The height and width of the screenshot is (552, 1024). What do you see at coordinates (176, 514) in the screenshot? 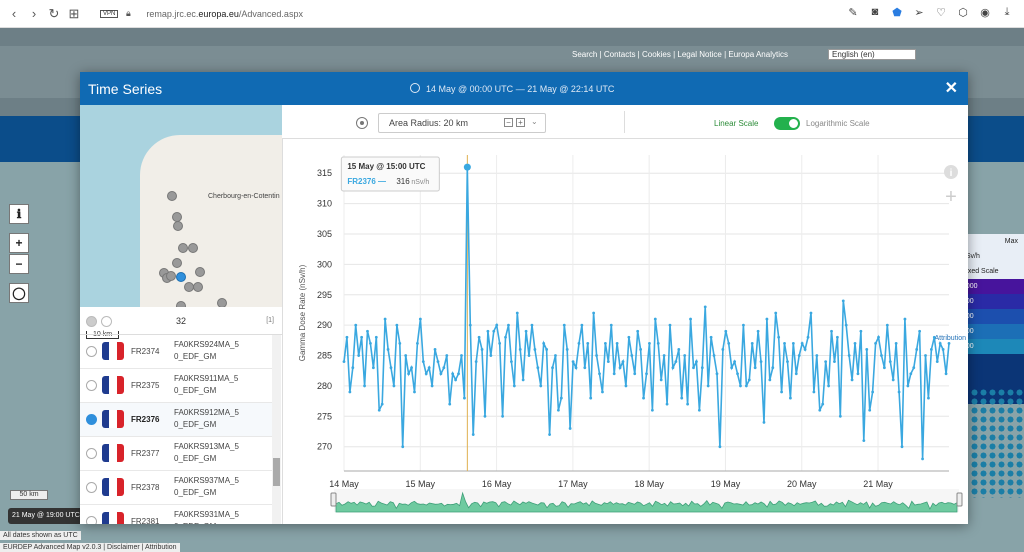
I see `station-row: FR2381 FA0KRS931MA_5 0_EDF_GM` at bounding box center [176, 514].